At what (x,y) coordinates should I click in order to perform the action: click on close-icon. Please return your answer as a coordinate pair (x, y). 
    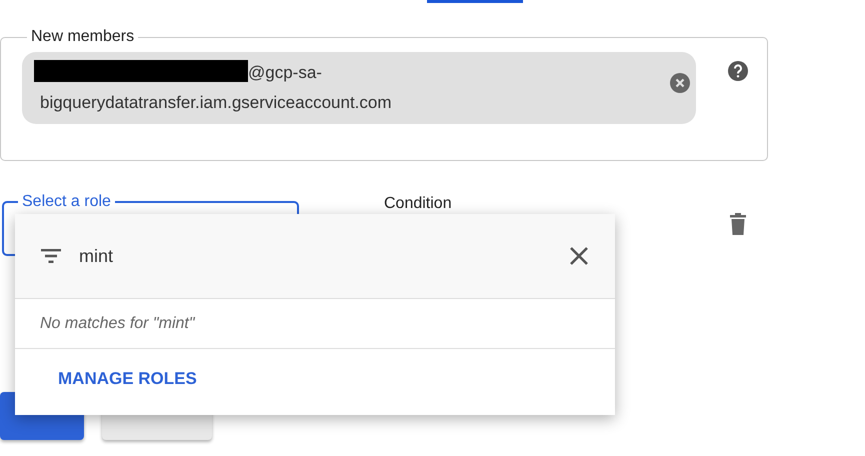
    Looking at the image, I should click on (579, 256).